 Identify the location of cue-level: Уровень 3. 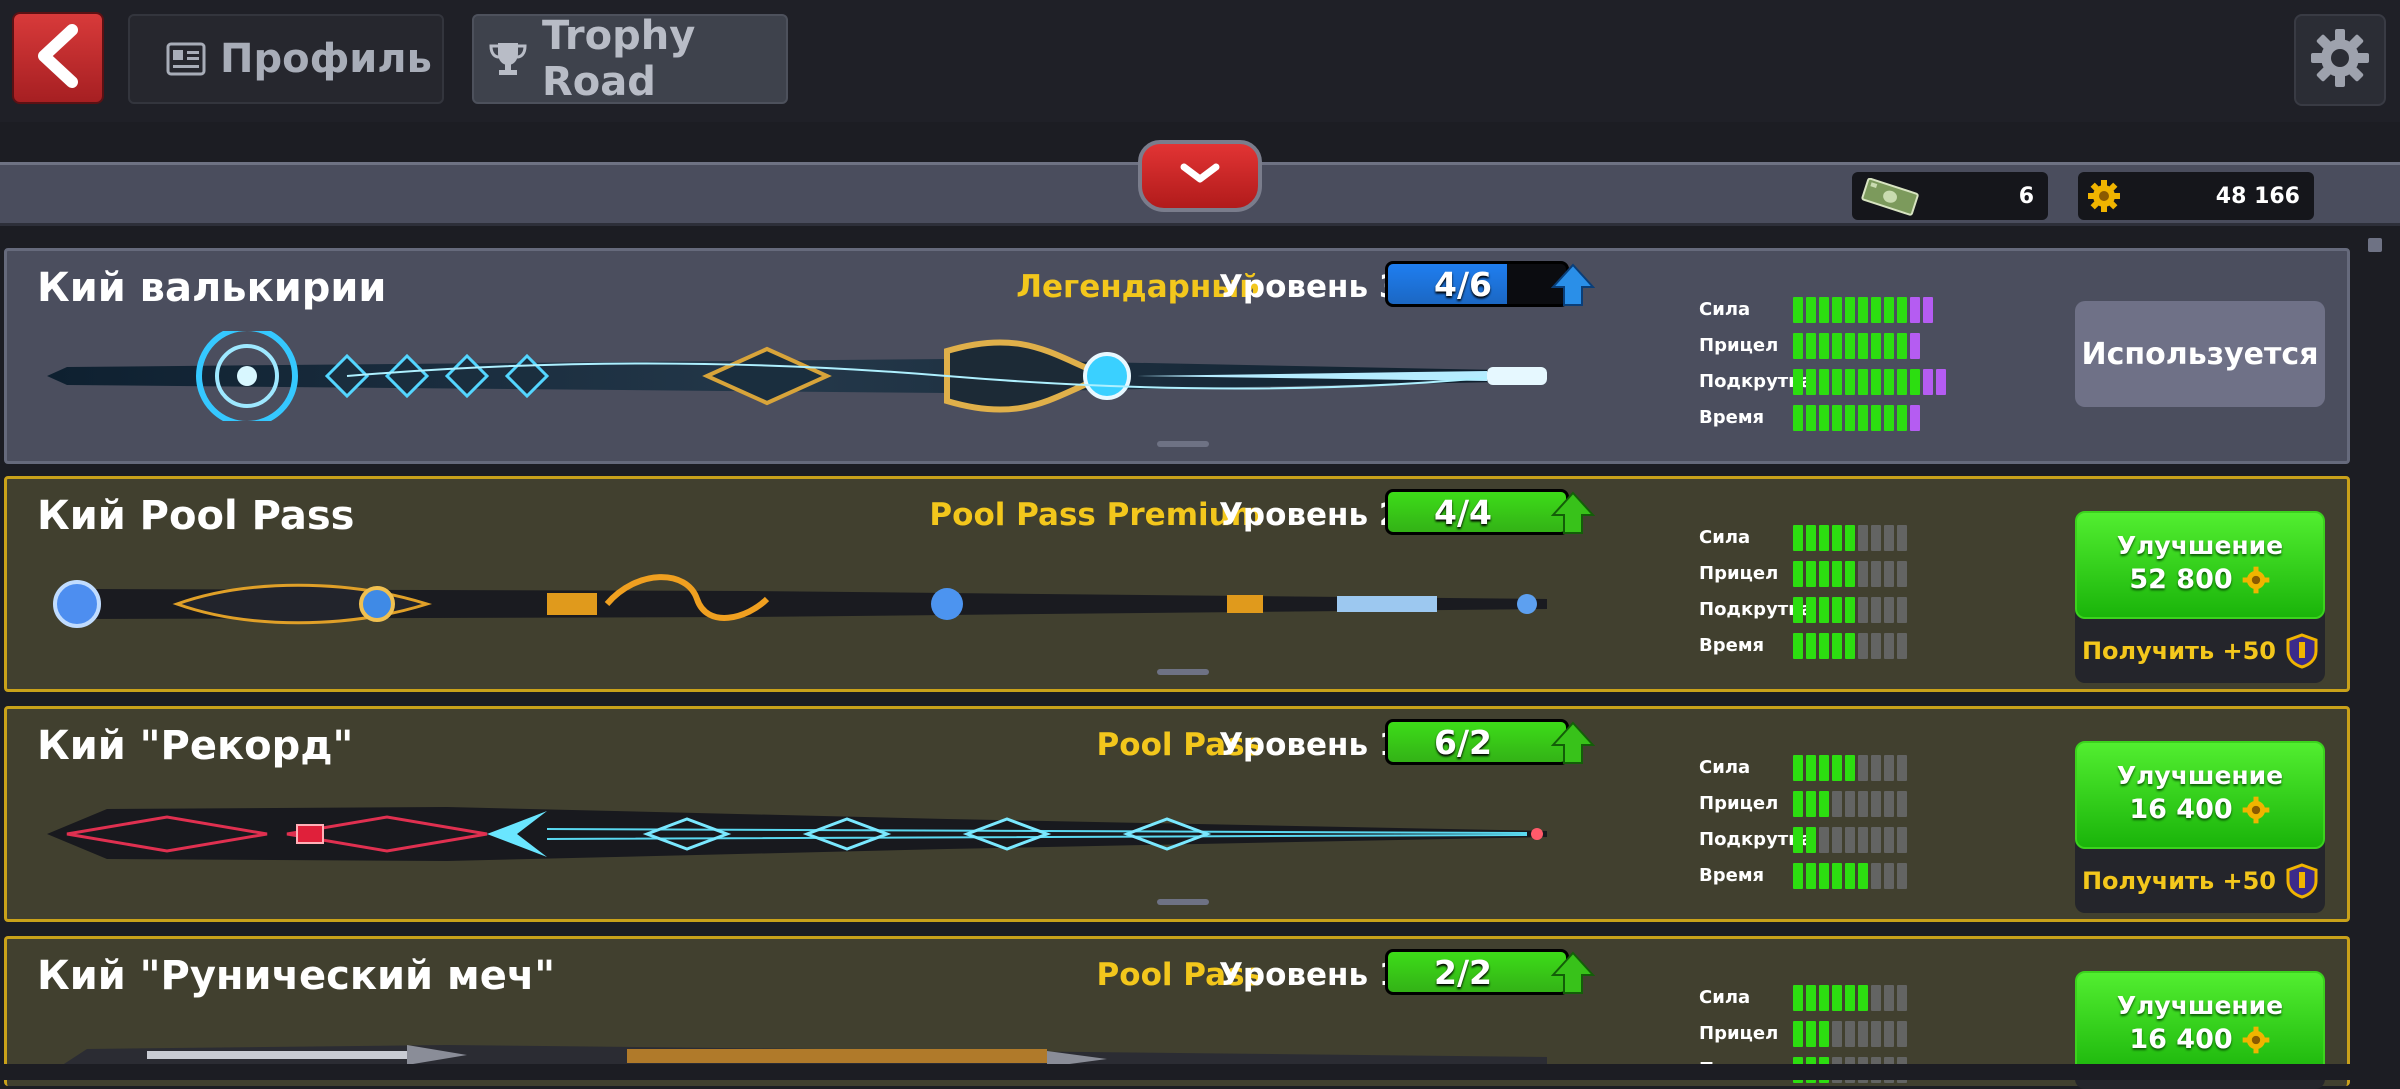
(1310, 287).